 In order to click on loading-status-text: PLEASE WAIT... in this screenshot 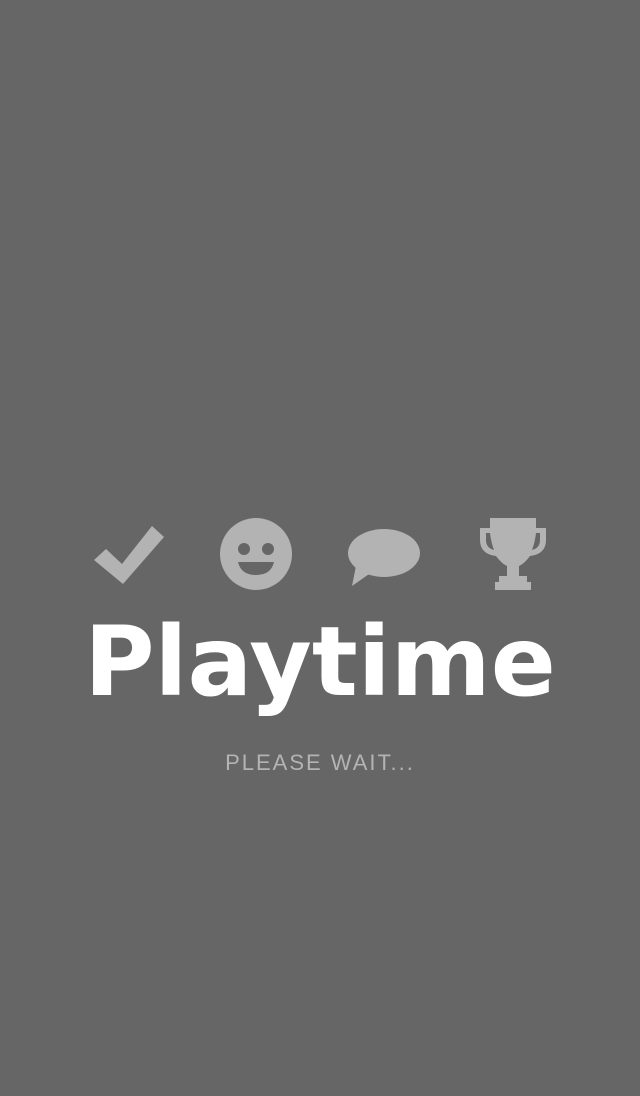, I will do `click(320, 762)`.